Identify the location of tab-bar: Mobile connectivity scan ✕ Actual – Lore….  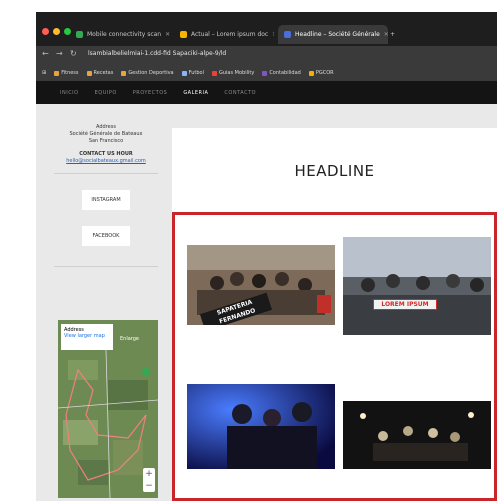
(266, 29).